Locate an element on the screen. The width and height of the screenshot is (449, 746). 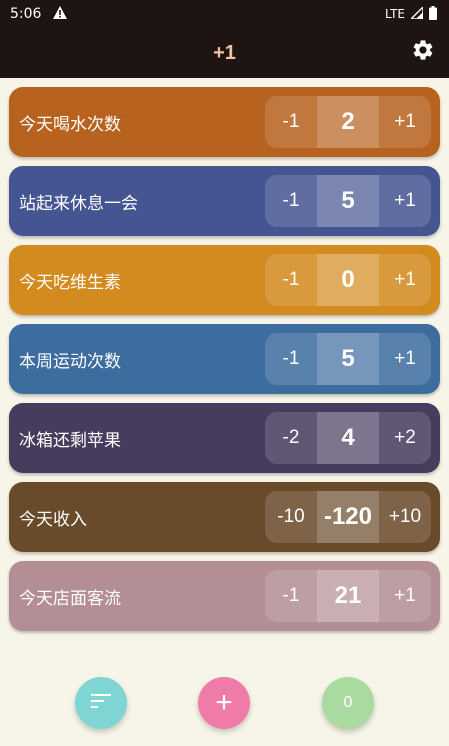
counter-controls: -2 4 +2 is located at coordinates (348, 438).